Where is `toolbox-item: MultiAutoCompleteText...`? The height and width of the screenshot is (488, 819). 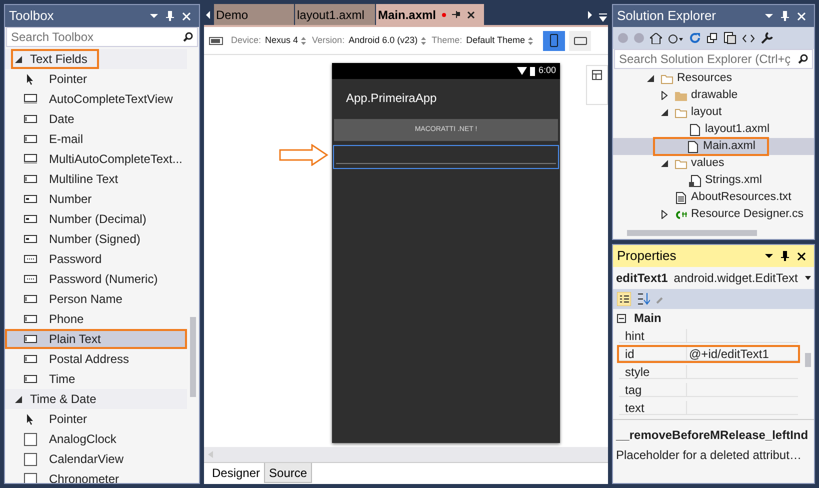 toolbox-item: MultiAutoCompleteText... is located at coordinates (96, 159).